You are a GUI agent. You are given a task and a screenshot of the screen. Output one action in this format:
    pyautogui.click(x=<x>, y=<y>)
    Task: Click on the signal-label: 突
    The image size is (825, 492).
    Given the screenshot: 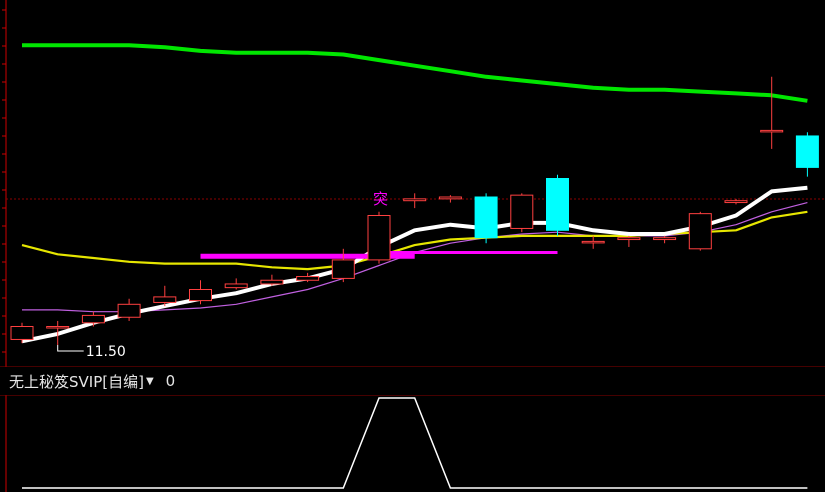 What is the action you would take?
    pyautogui.click(x=380, y=199)
    